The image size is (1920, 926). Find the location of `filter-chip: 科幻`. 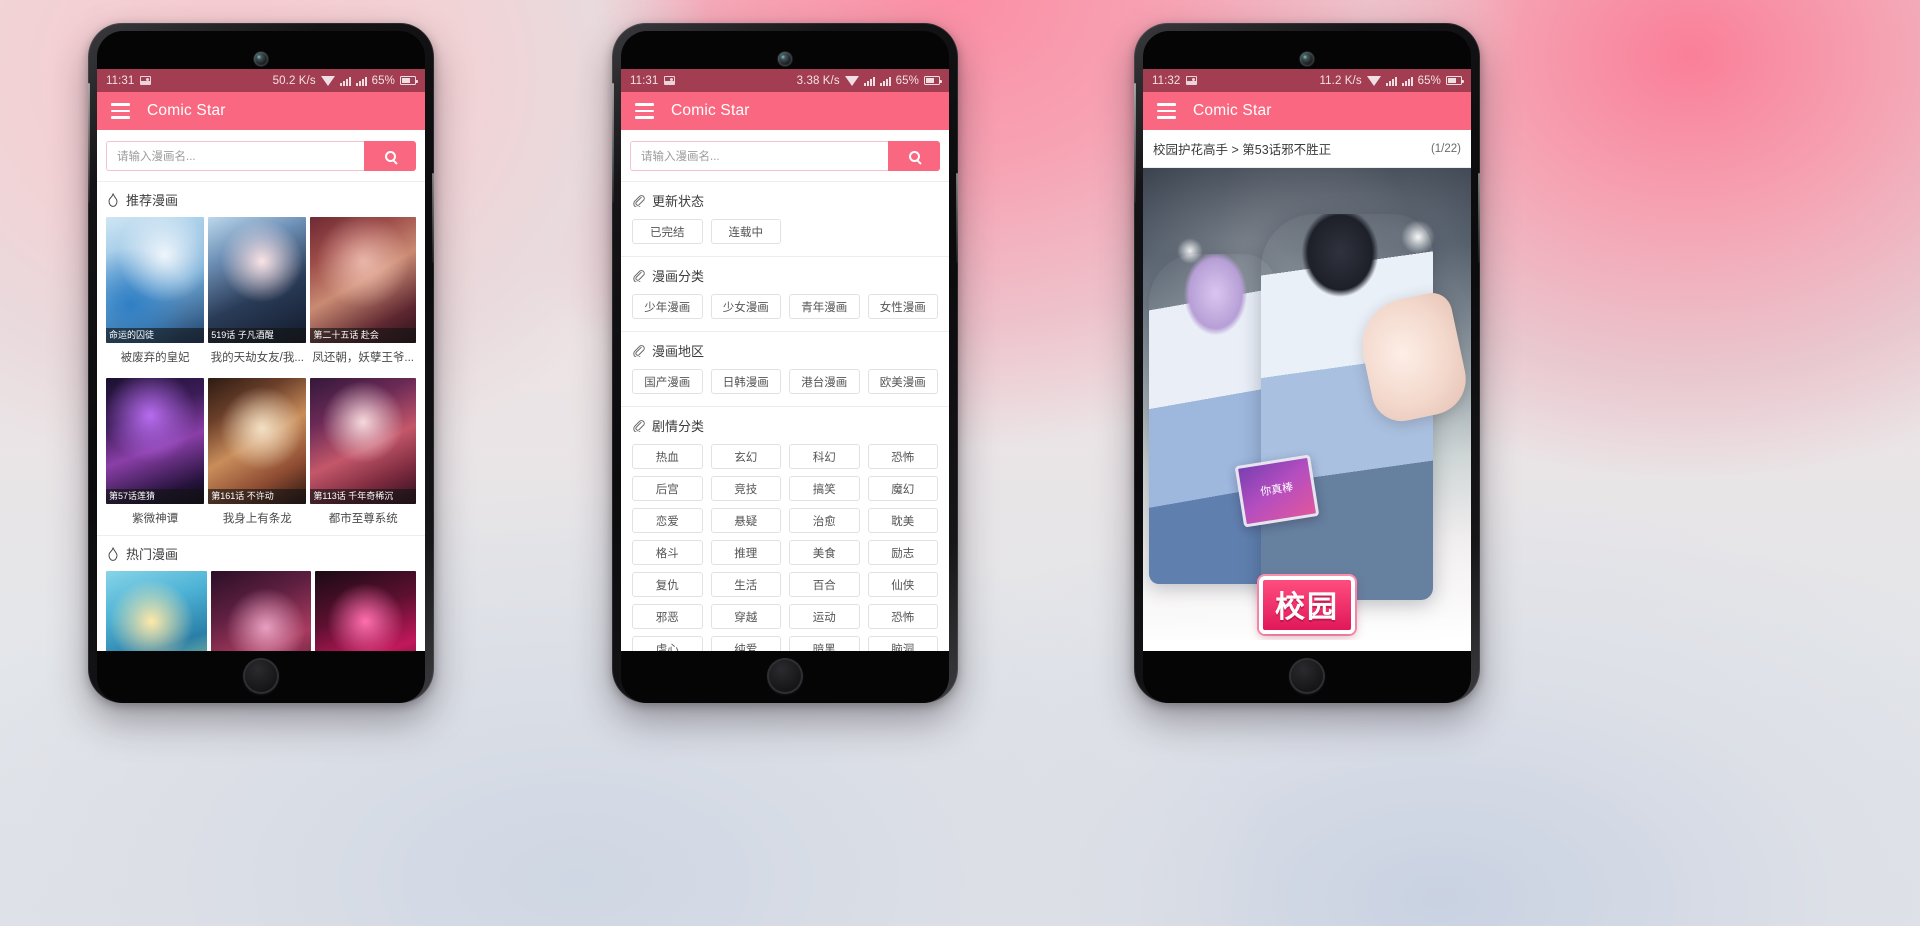

filter-chip: 科幻 is located at coordinates (824, 456).